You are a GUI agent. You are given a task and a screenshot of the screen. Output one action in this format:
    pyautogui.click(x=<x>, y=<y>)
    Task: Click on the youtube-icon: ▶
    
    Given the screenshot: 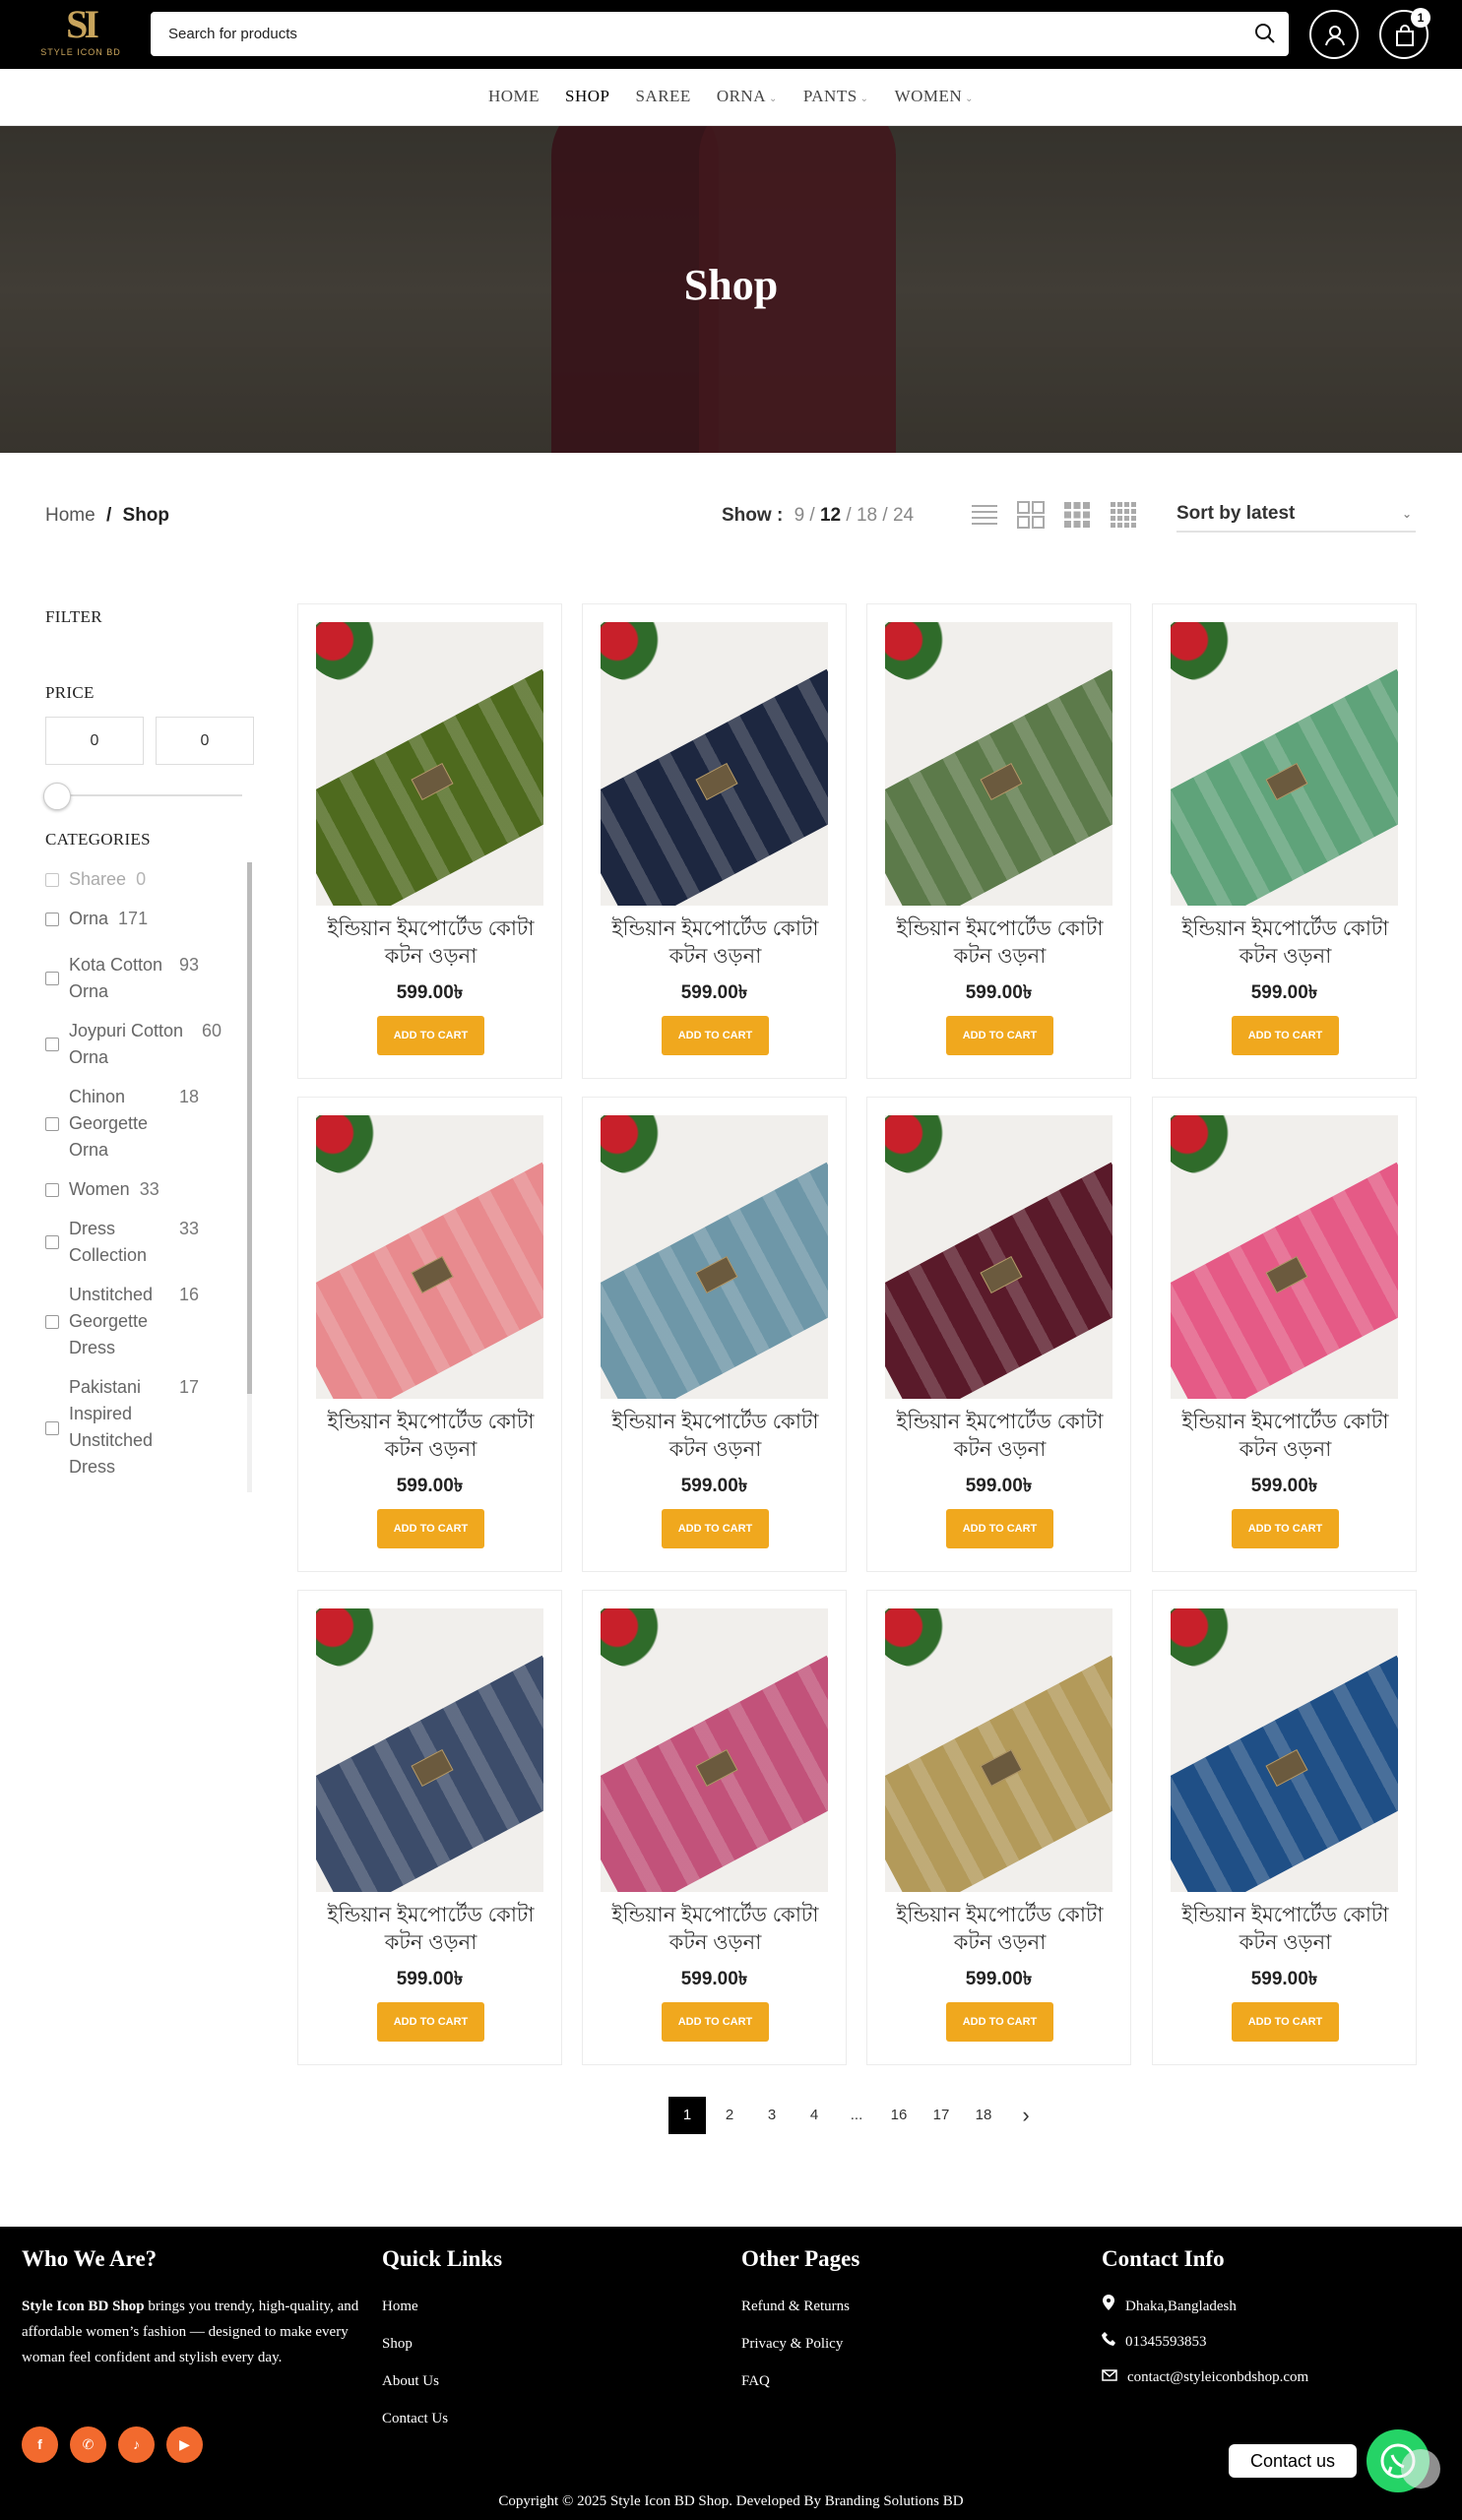 What is the action you would take?
    pyautogui.click(x=184, y=2444)
    